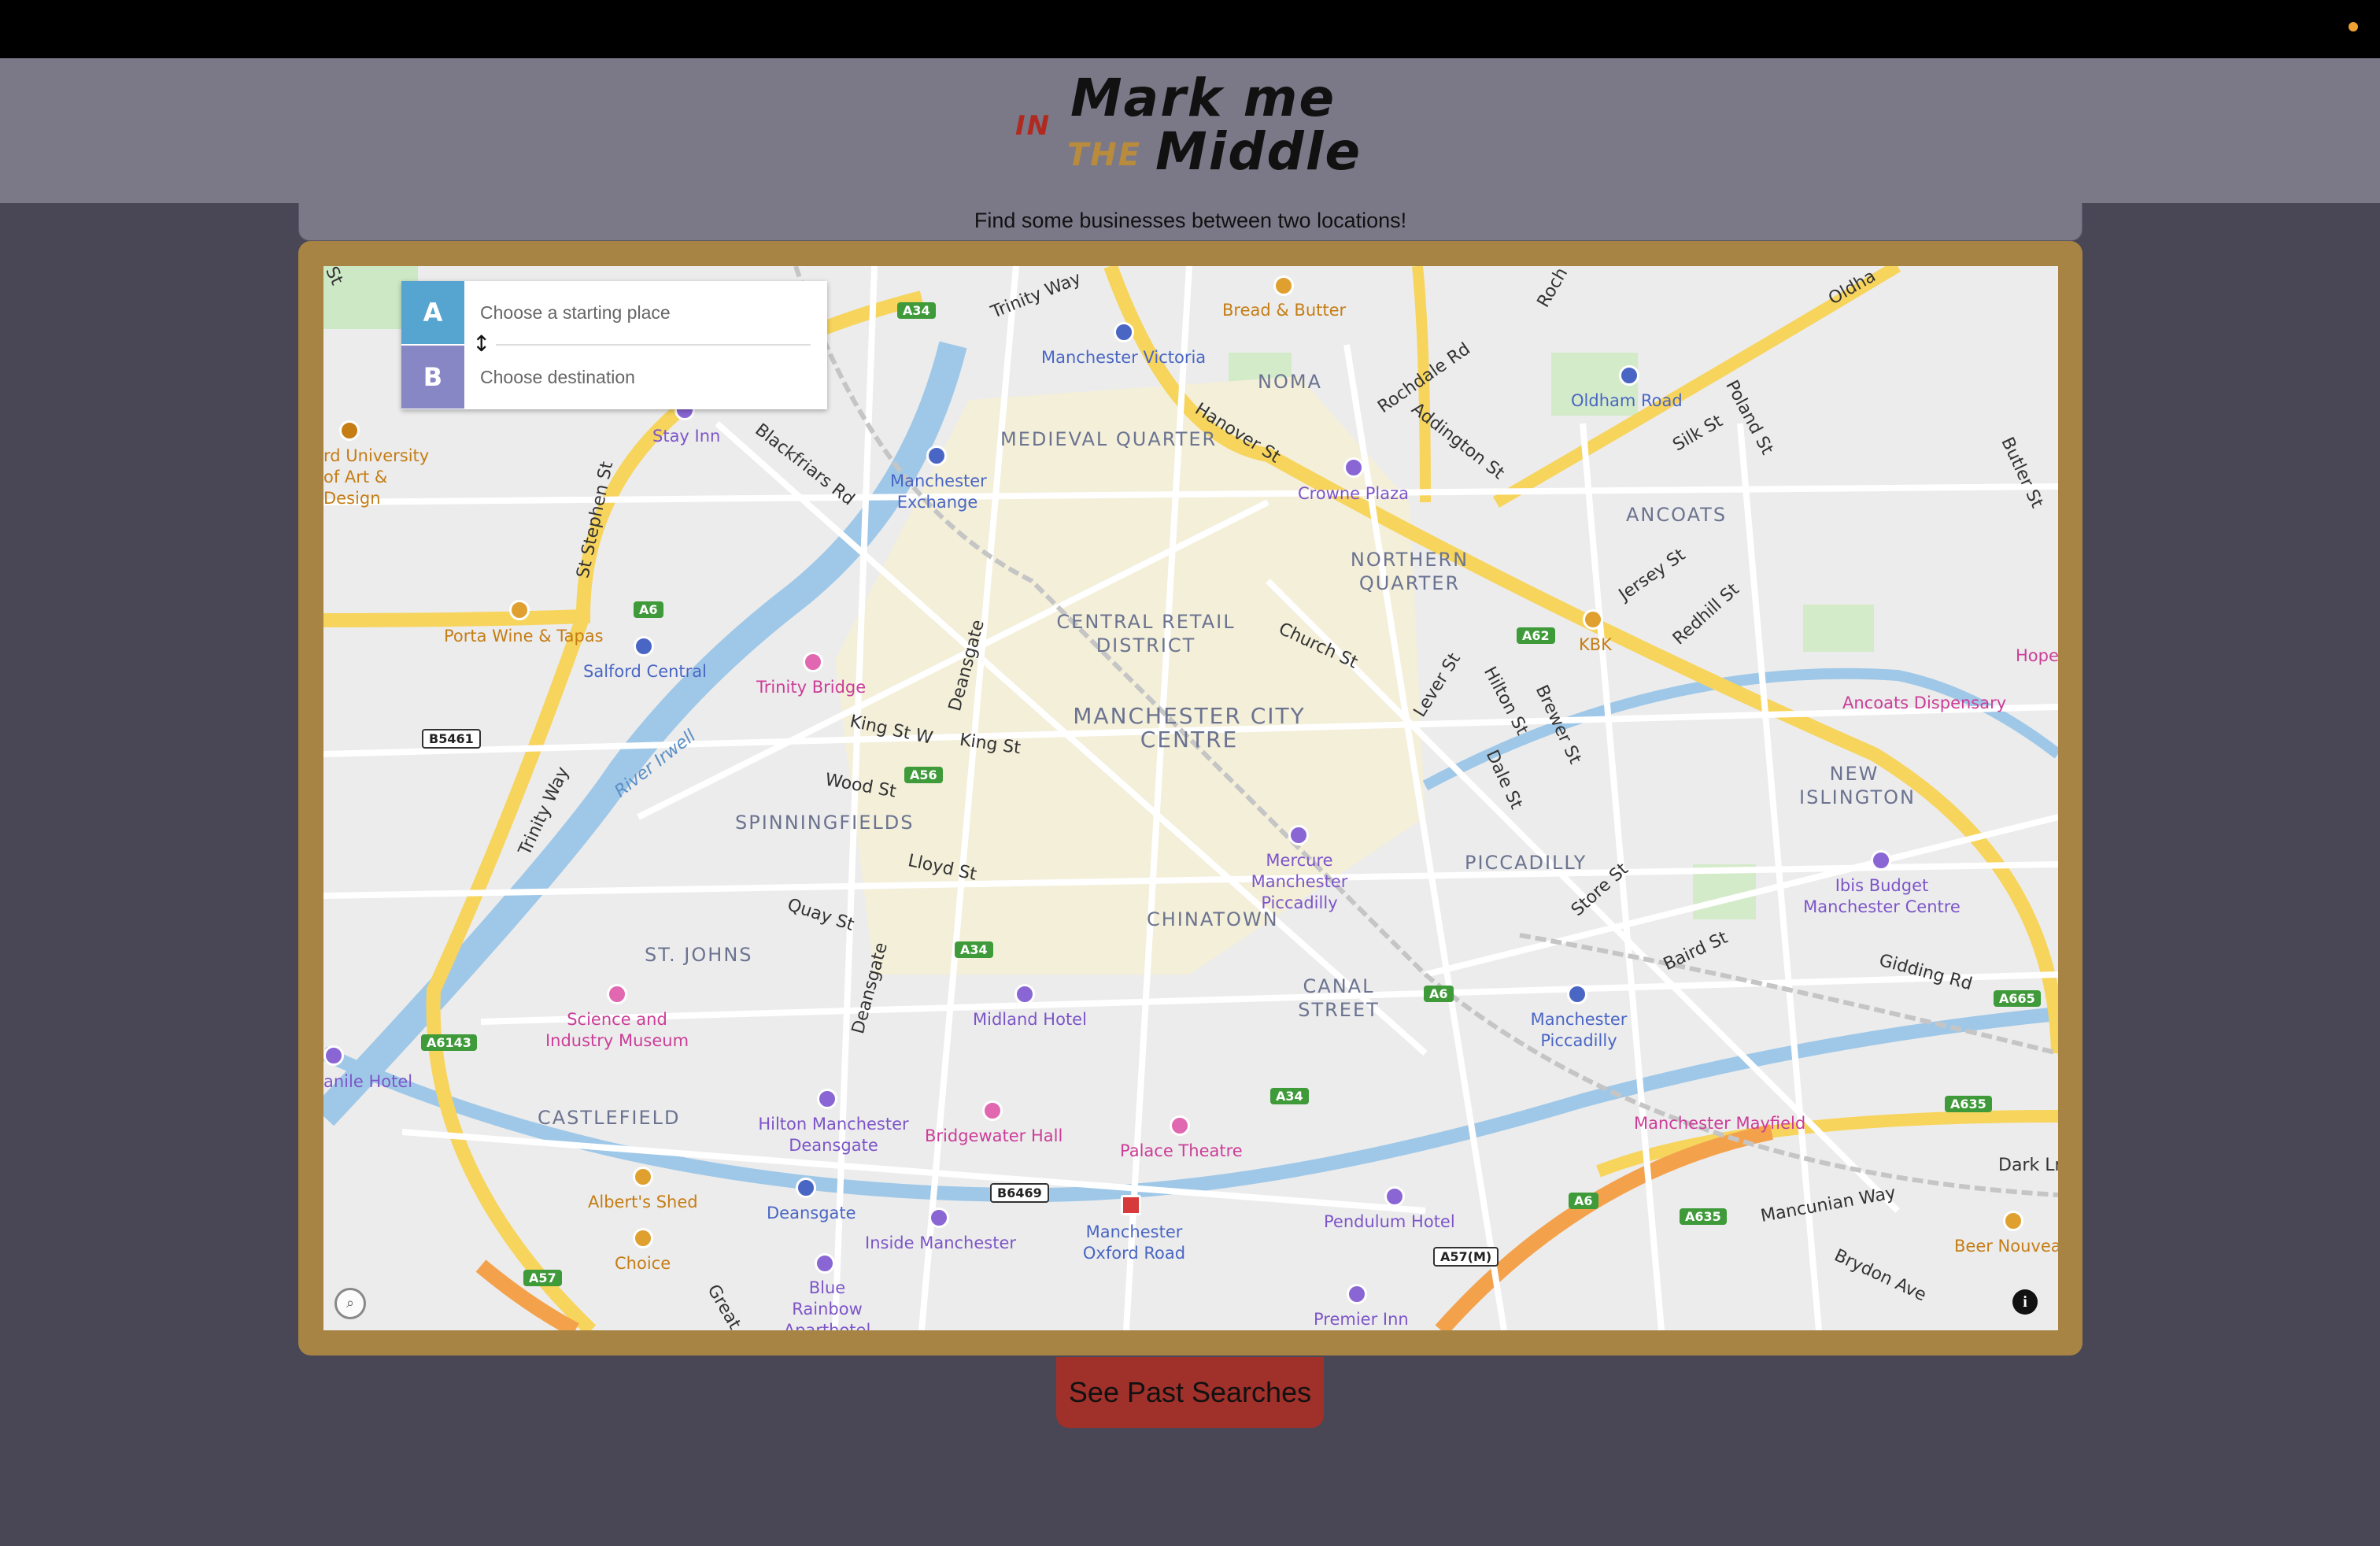  I want to click on district-label: CANAL STREET, so click(1339, 998).